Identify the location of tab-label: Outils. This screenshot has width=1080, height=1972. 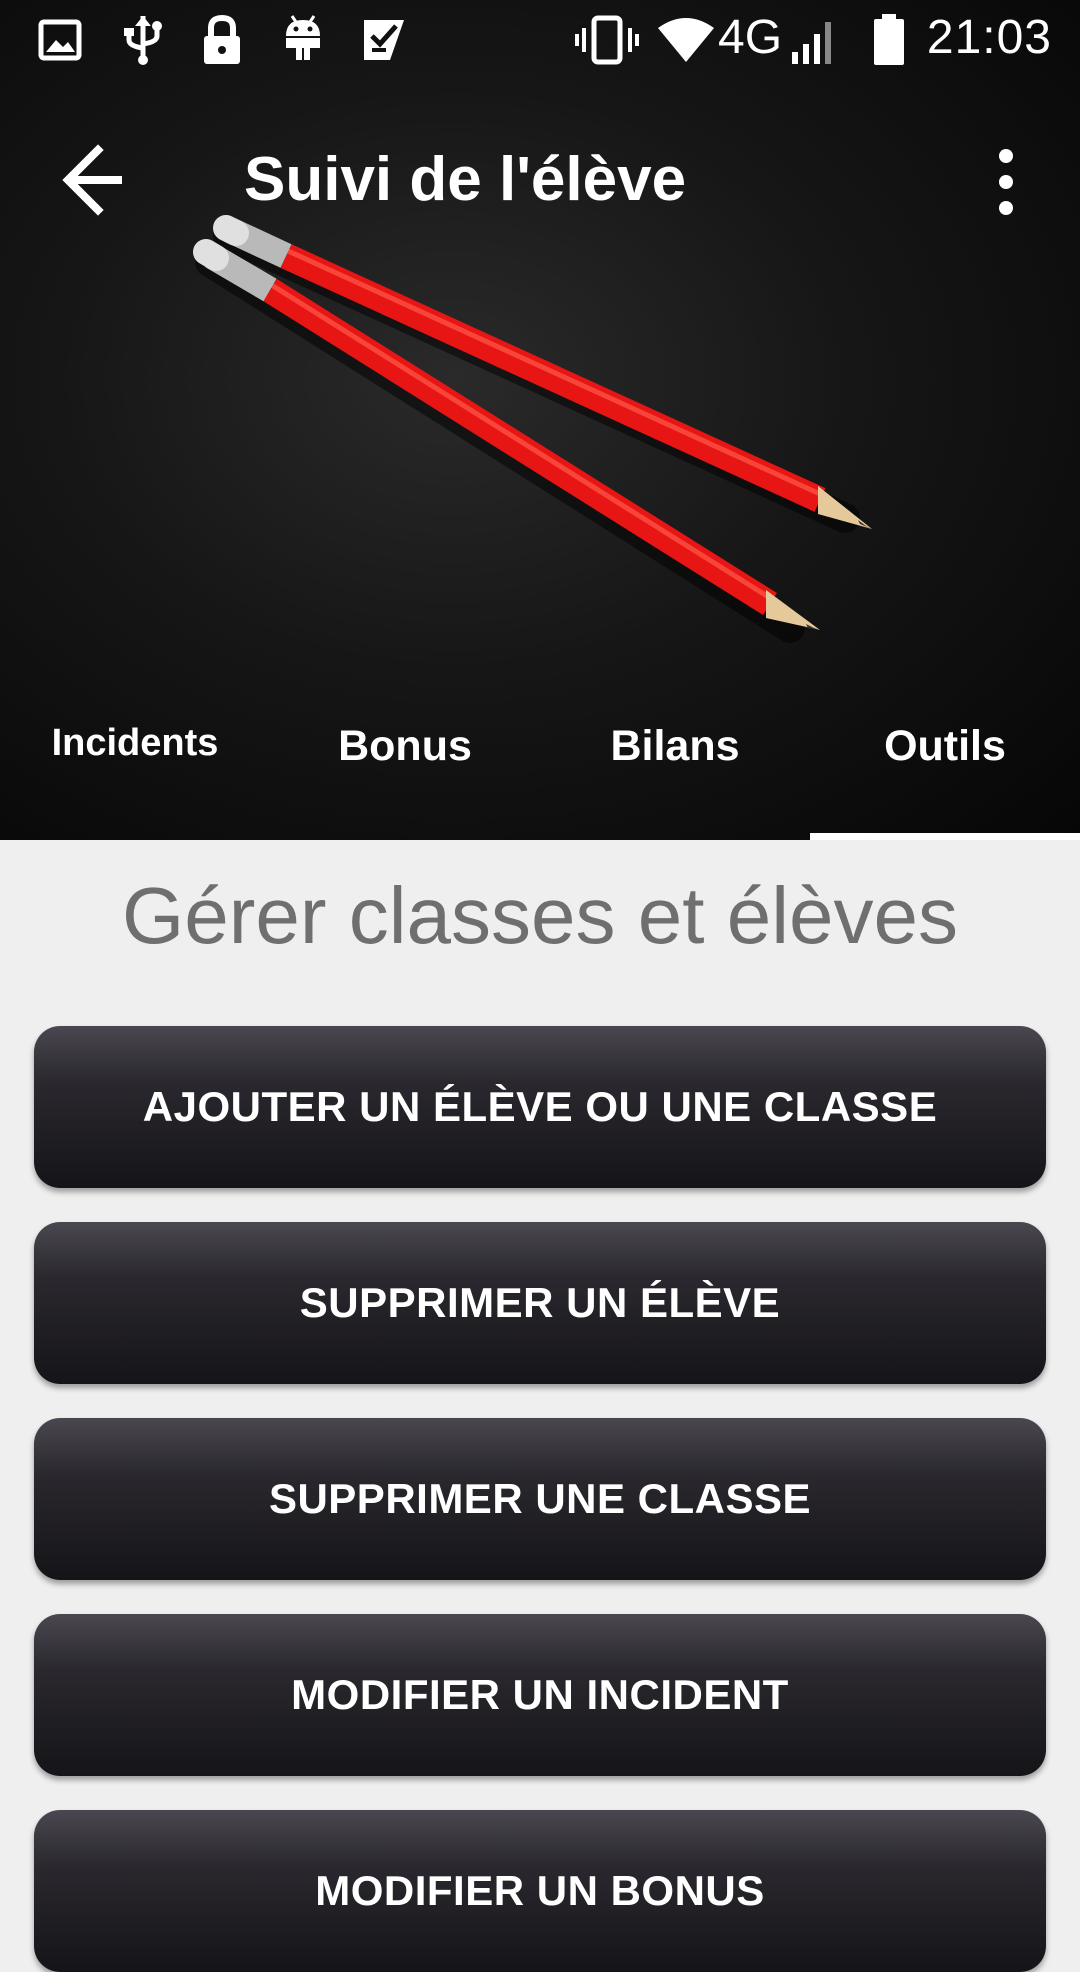
(945, 746).